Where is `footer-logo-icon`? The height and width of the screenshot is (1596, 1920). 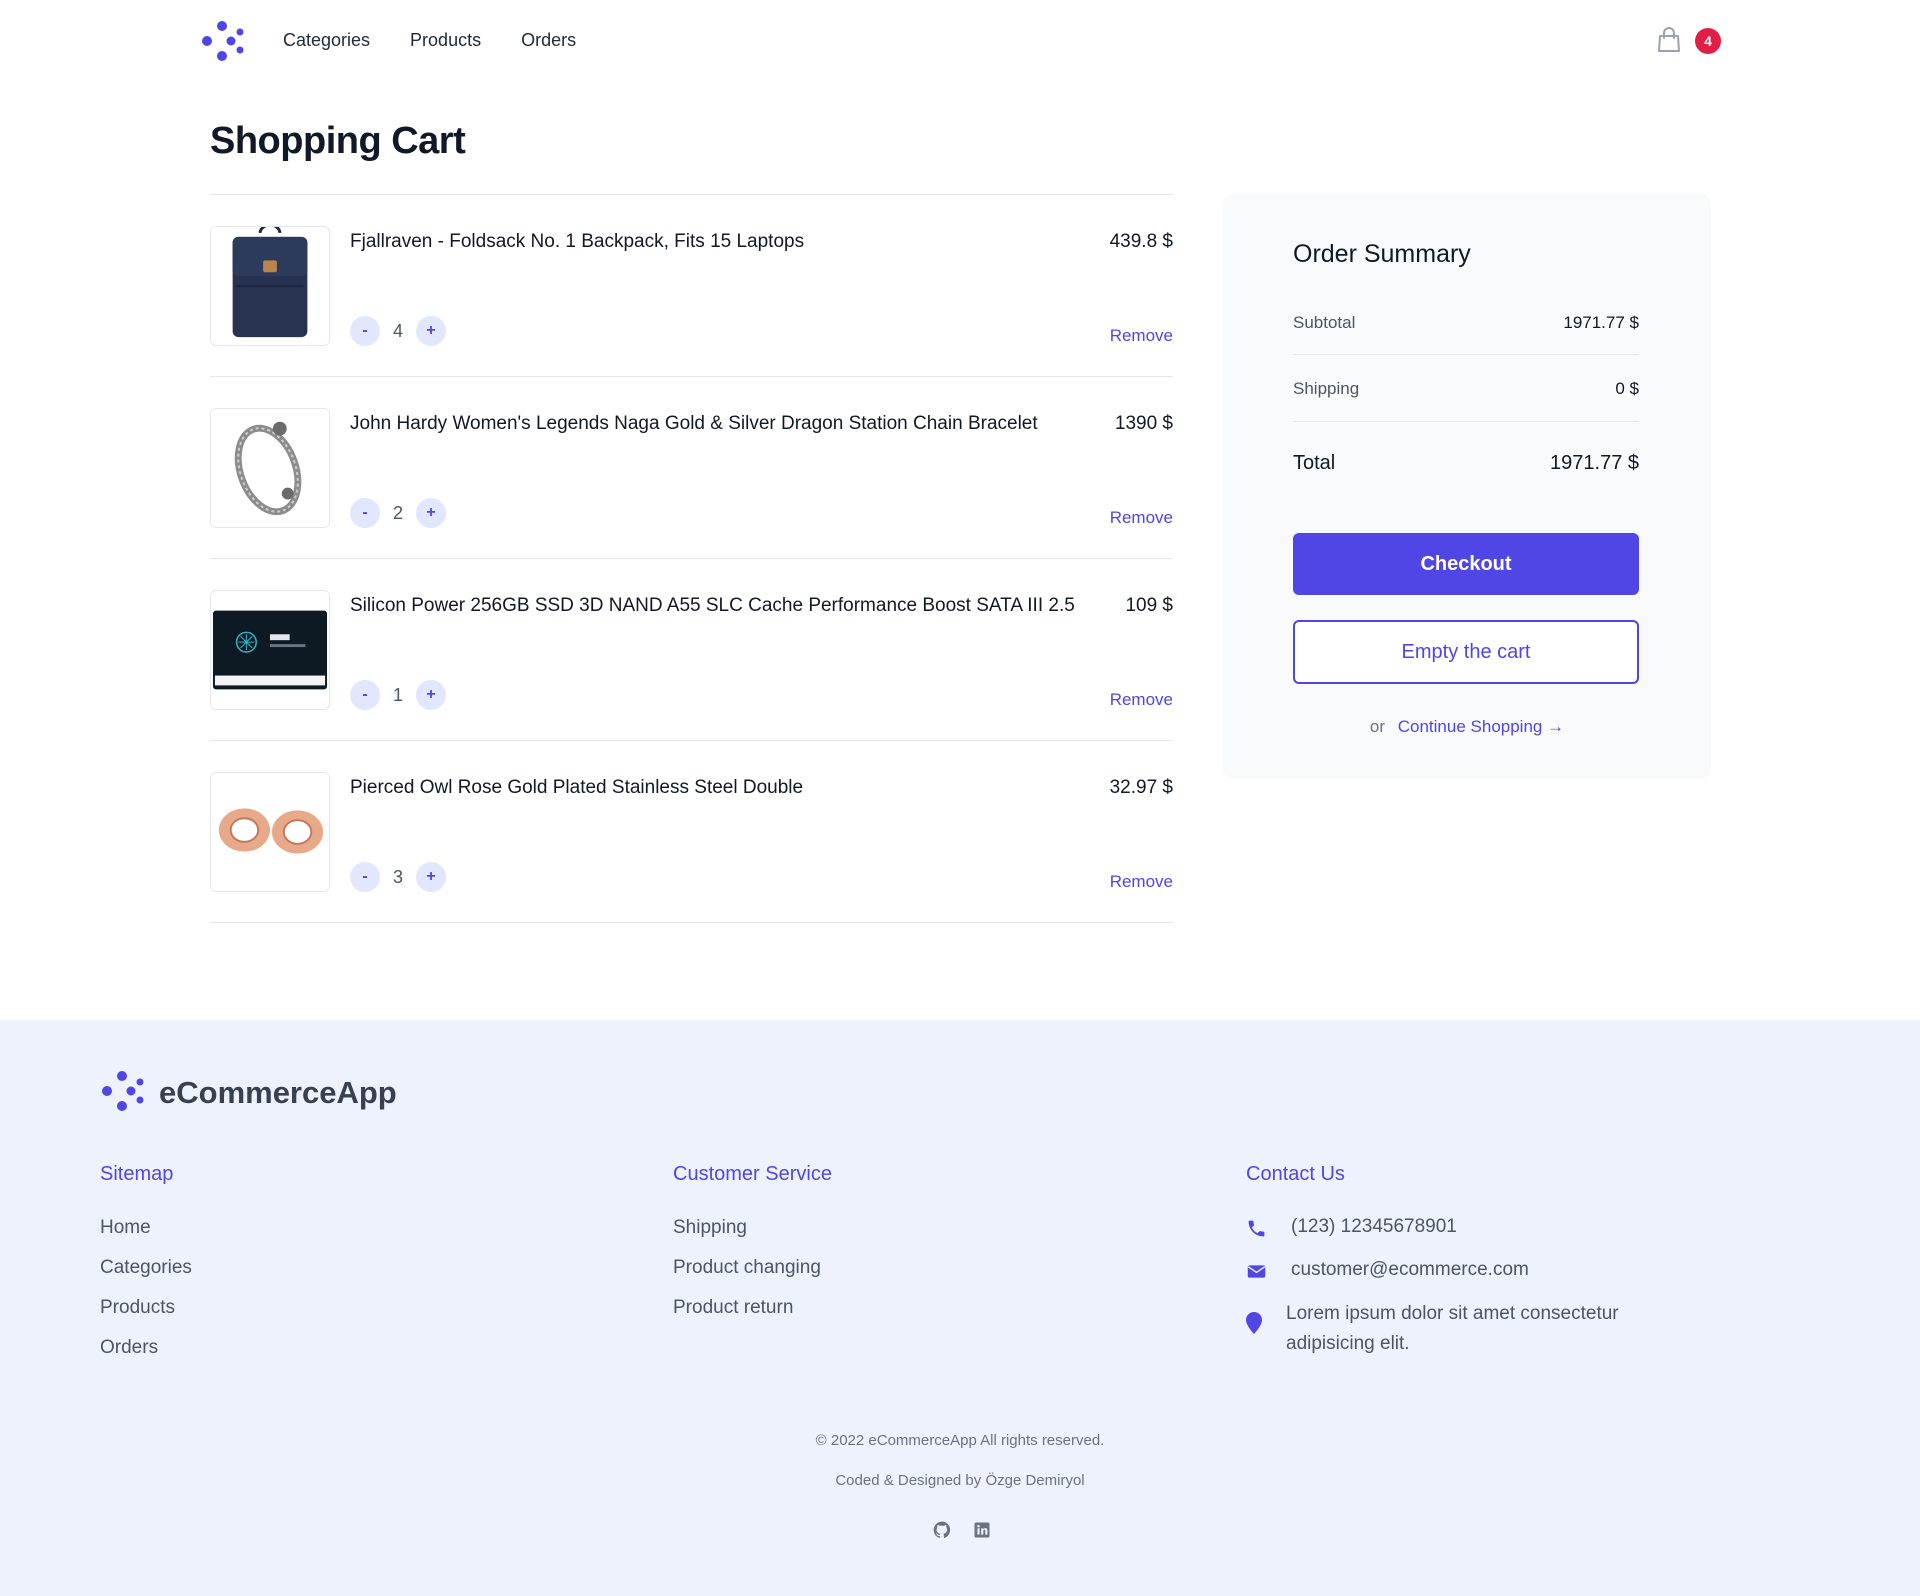
footer-logo-icon is located at coordinates (122, 1091).